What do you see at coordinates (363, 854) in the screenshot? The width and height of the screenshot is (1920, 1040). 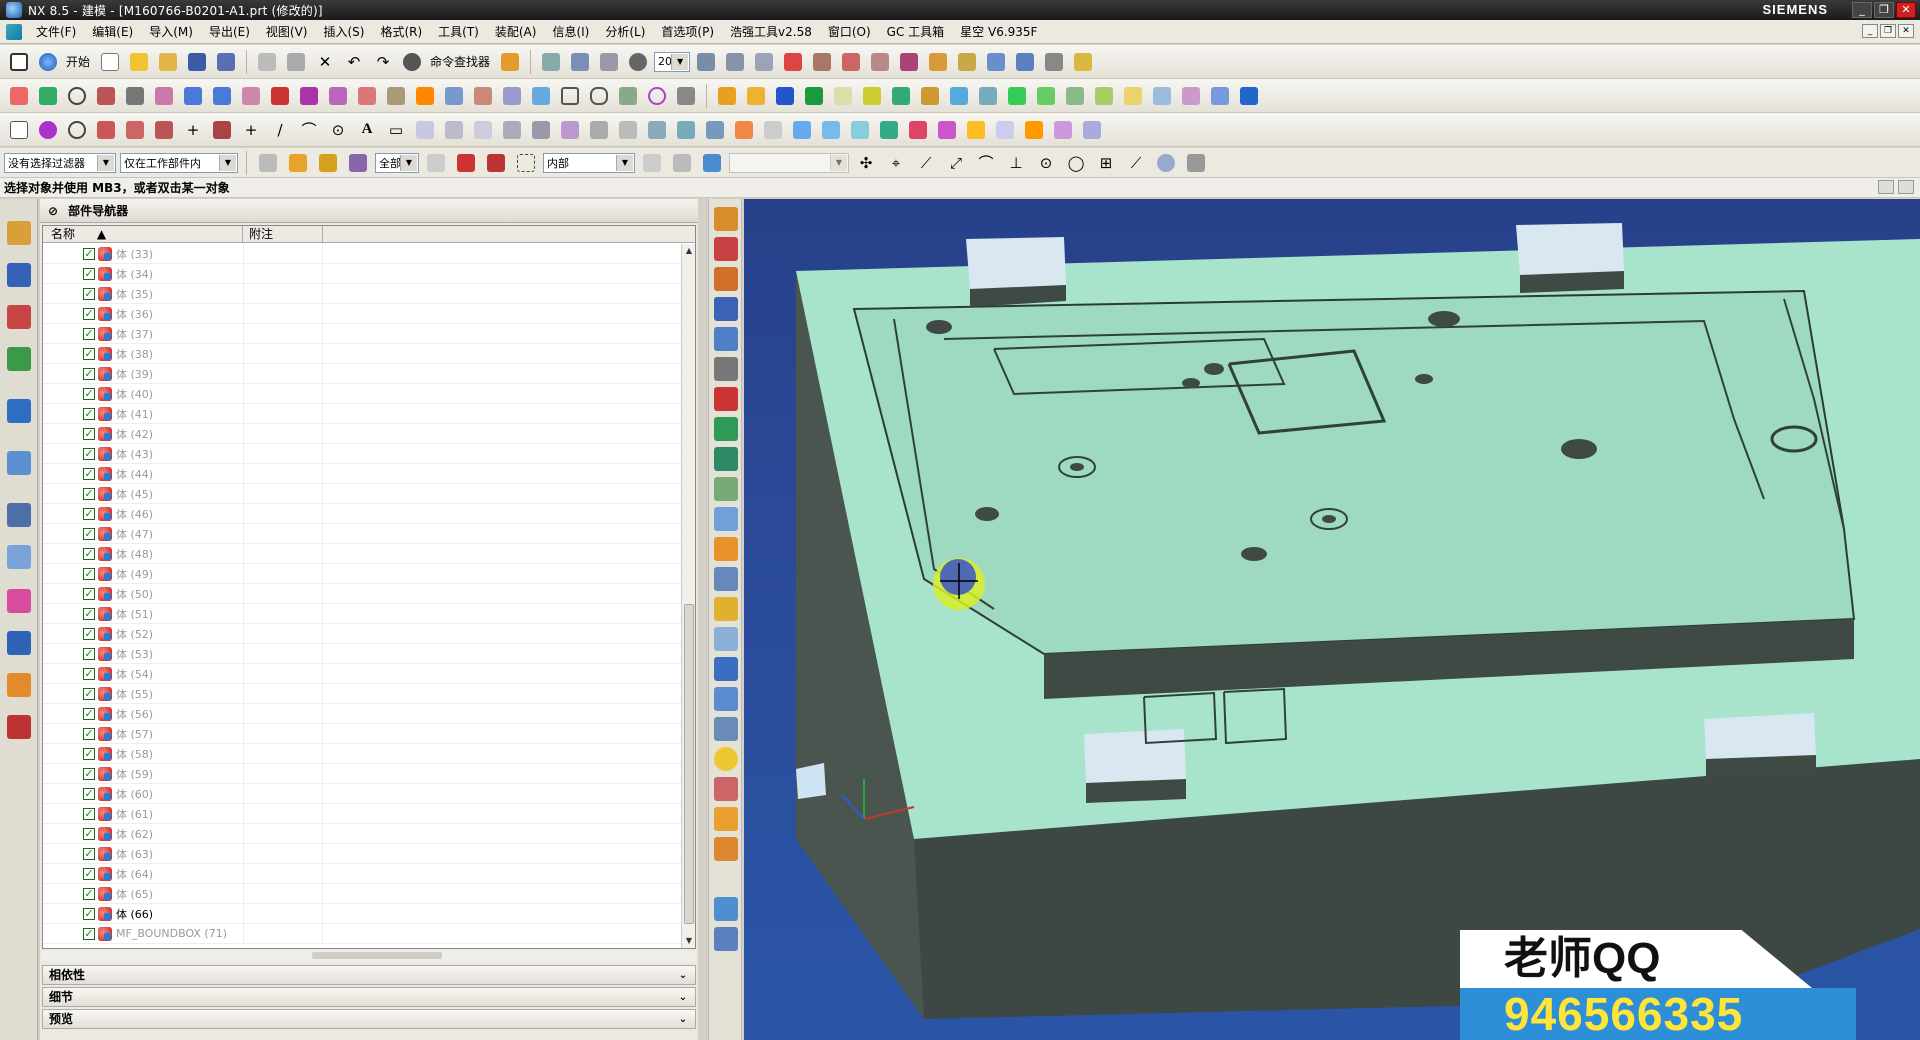 I see `tree-row: ✓ 体 (63)` at bounding box center [363, 854].